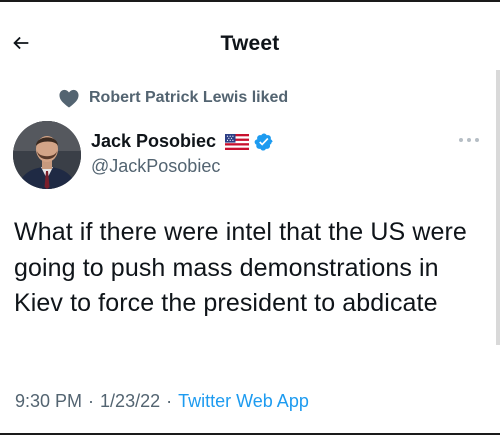 This screenshot has width=500, height=435. Describe the element at coordinates (233, 141) in the screenshot. I see `us-flag-icon` at that location.